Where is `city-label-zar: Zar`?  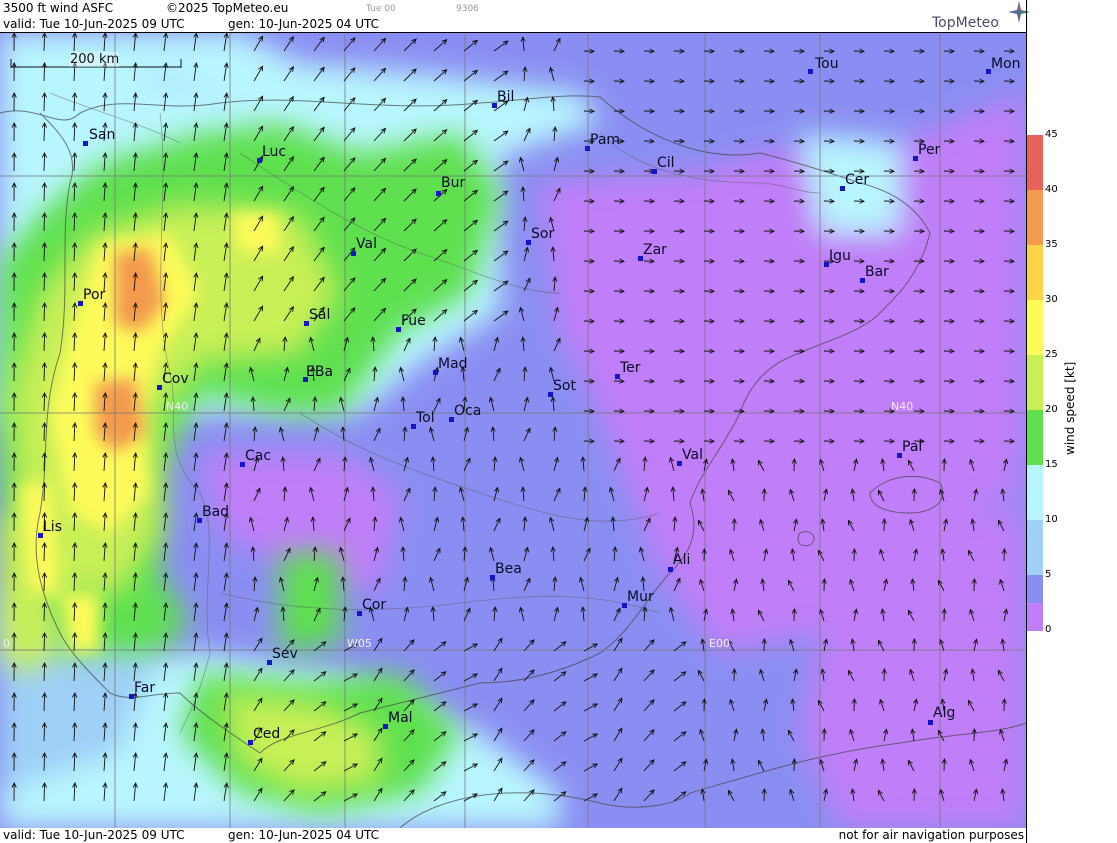
city-label-zar: Zar is located at coordinates (655, 250).